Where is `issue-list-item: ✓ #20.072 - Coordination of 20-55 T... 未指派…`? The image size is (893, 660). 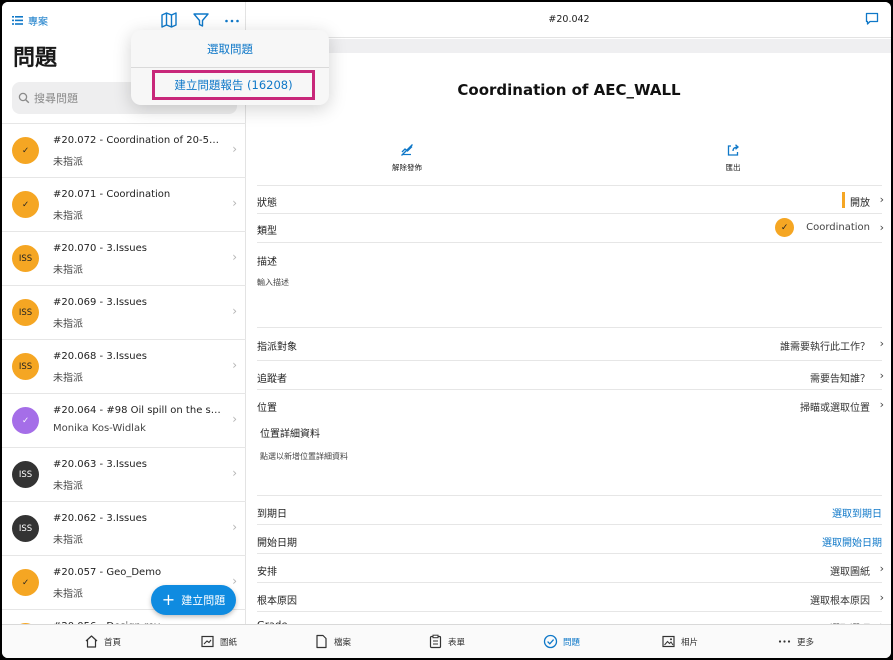
issue-list-item: ✓ #20.072 - Coordination of 20-55 T... 未指派… is located at coordinates (124, 151).